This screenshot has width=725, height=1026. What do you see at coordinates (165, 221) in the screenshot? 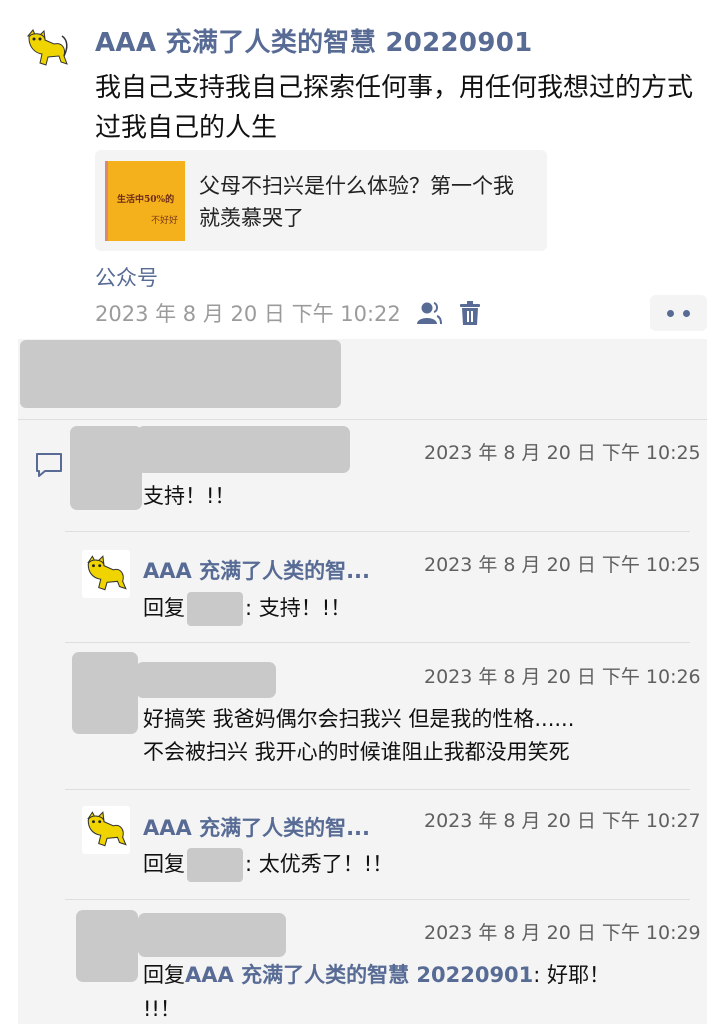
I see `thumbnail-text: 不好好` at bounding box center [165, 221].